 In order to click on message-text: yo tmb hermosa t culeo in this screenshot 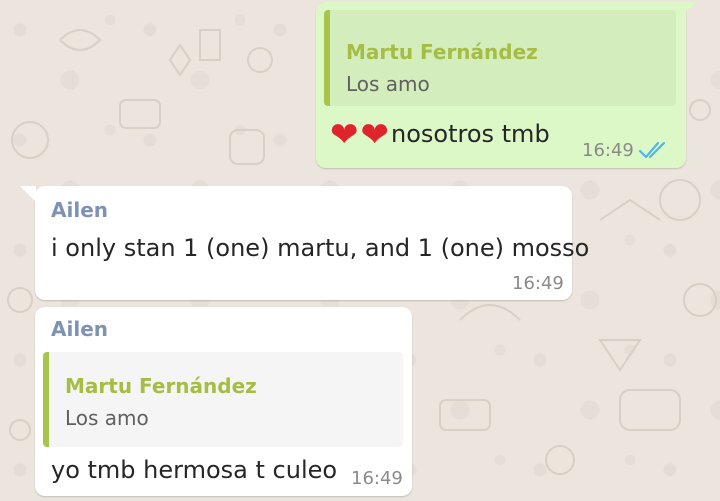, I will do `click(194, 470)`.